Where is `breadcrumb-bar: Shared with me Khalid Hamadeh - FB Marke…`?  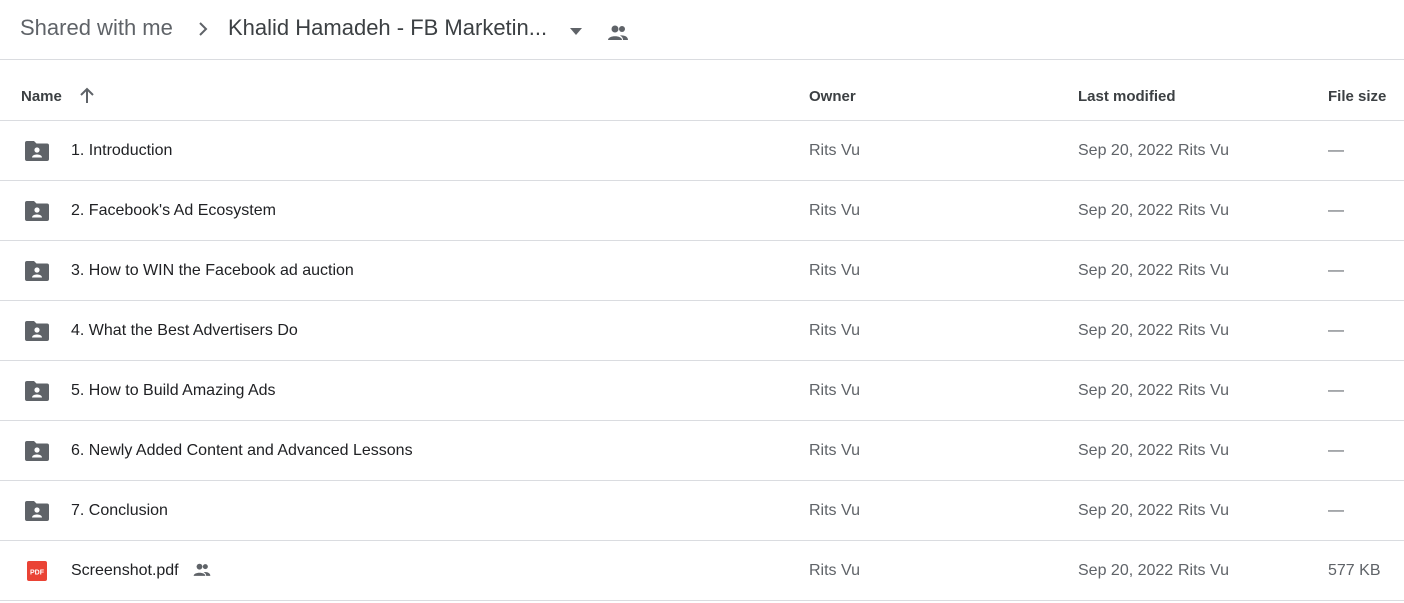
breadcrumb-bar: Shared with me Khalid Hamadeh - FB Marke… is located at coordinates (702, 30).